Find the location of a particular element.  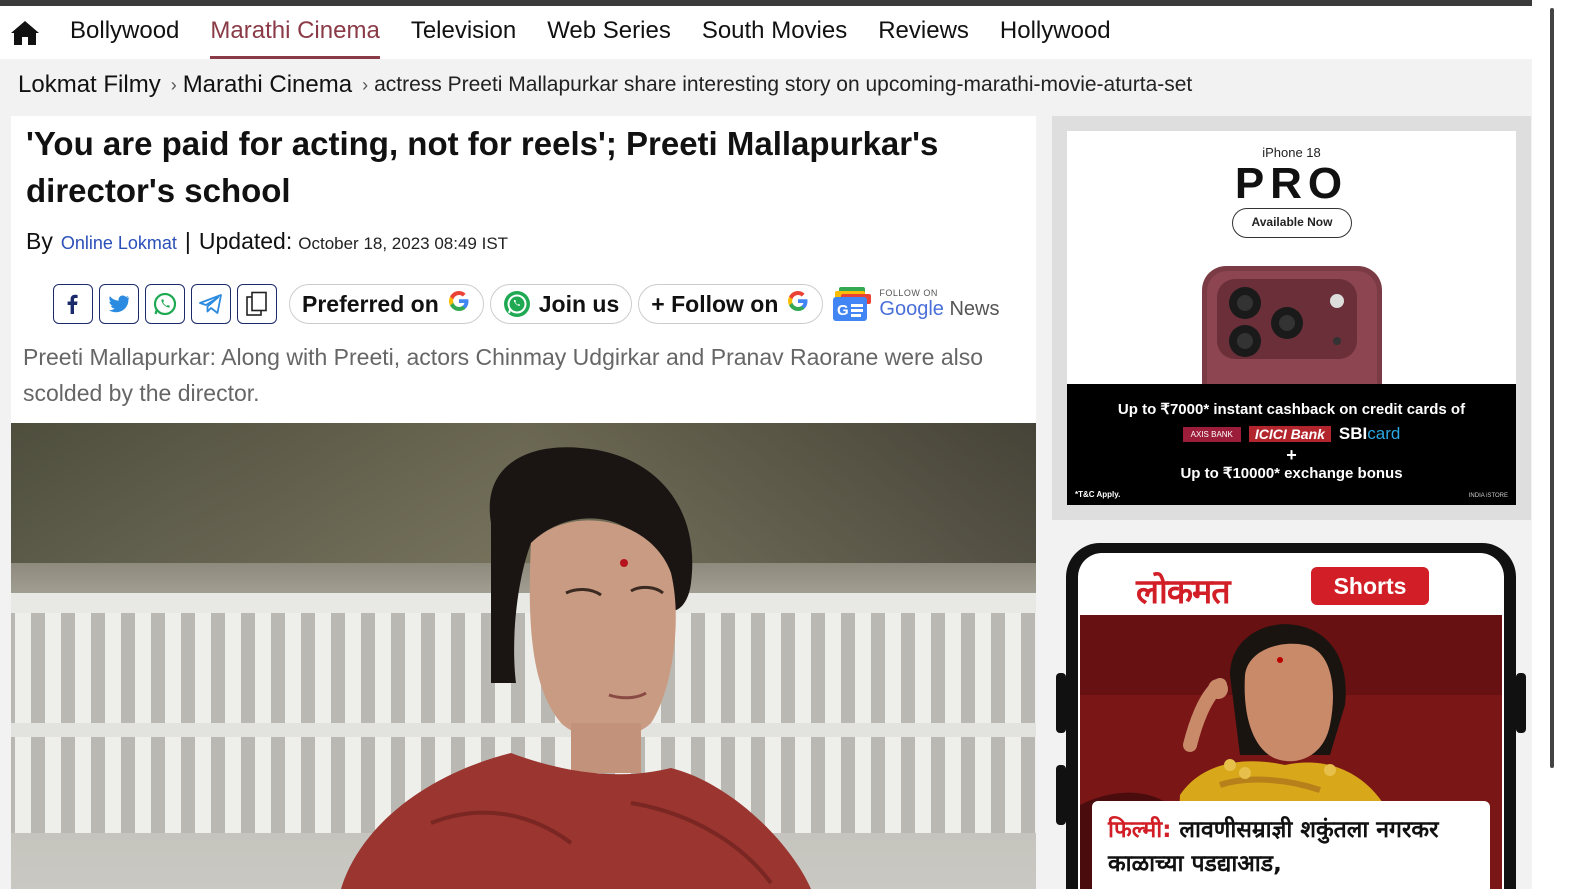

google-news-icon: G is located at coordinates (853, 304).